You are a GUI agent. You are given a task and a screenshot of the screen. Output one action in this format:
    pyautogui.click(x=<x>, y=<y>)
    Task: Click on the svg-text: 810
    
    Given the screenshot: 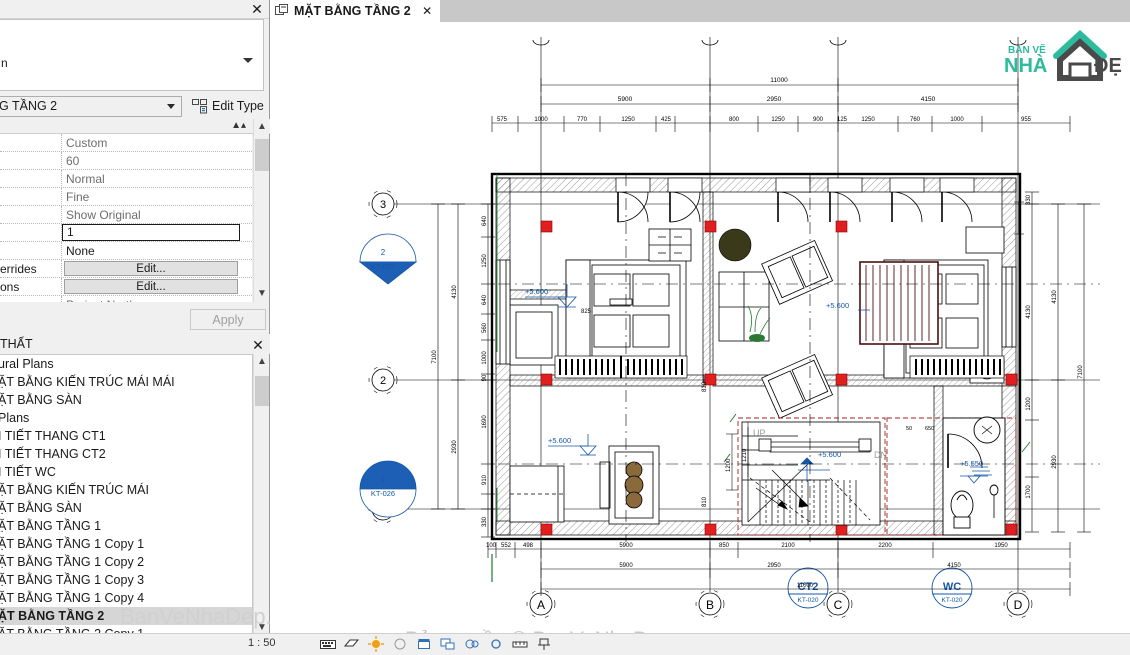 What is the action you would take?
    pyautogui.click(x=705, y=501)
    